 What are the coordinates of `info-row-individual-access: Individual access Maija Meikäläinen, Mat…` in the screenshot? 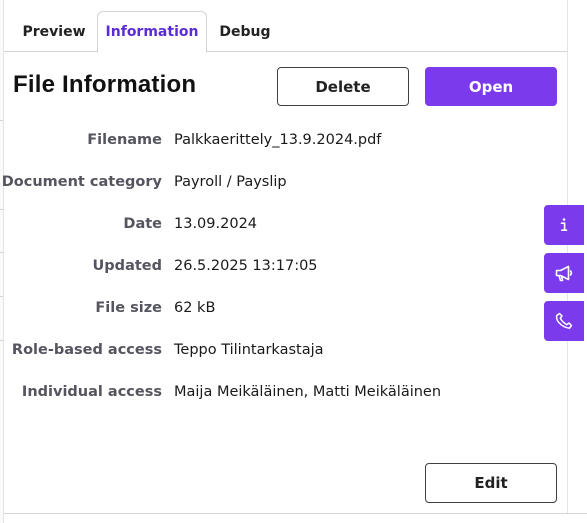 It's located at (270, 392).